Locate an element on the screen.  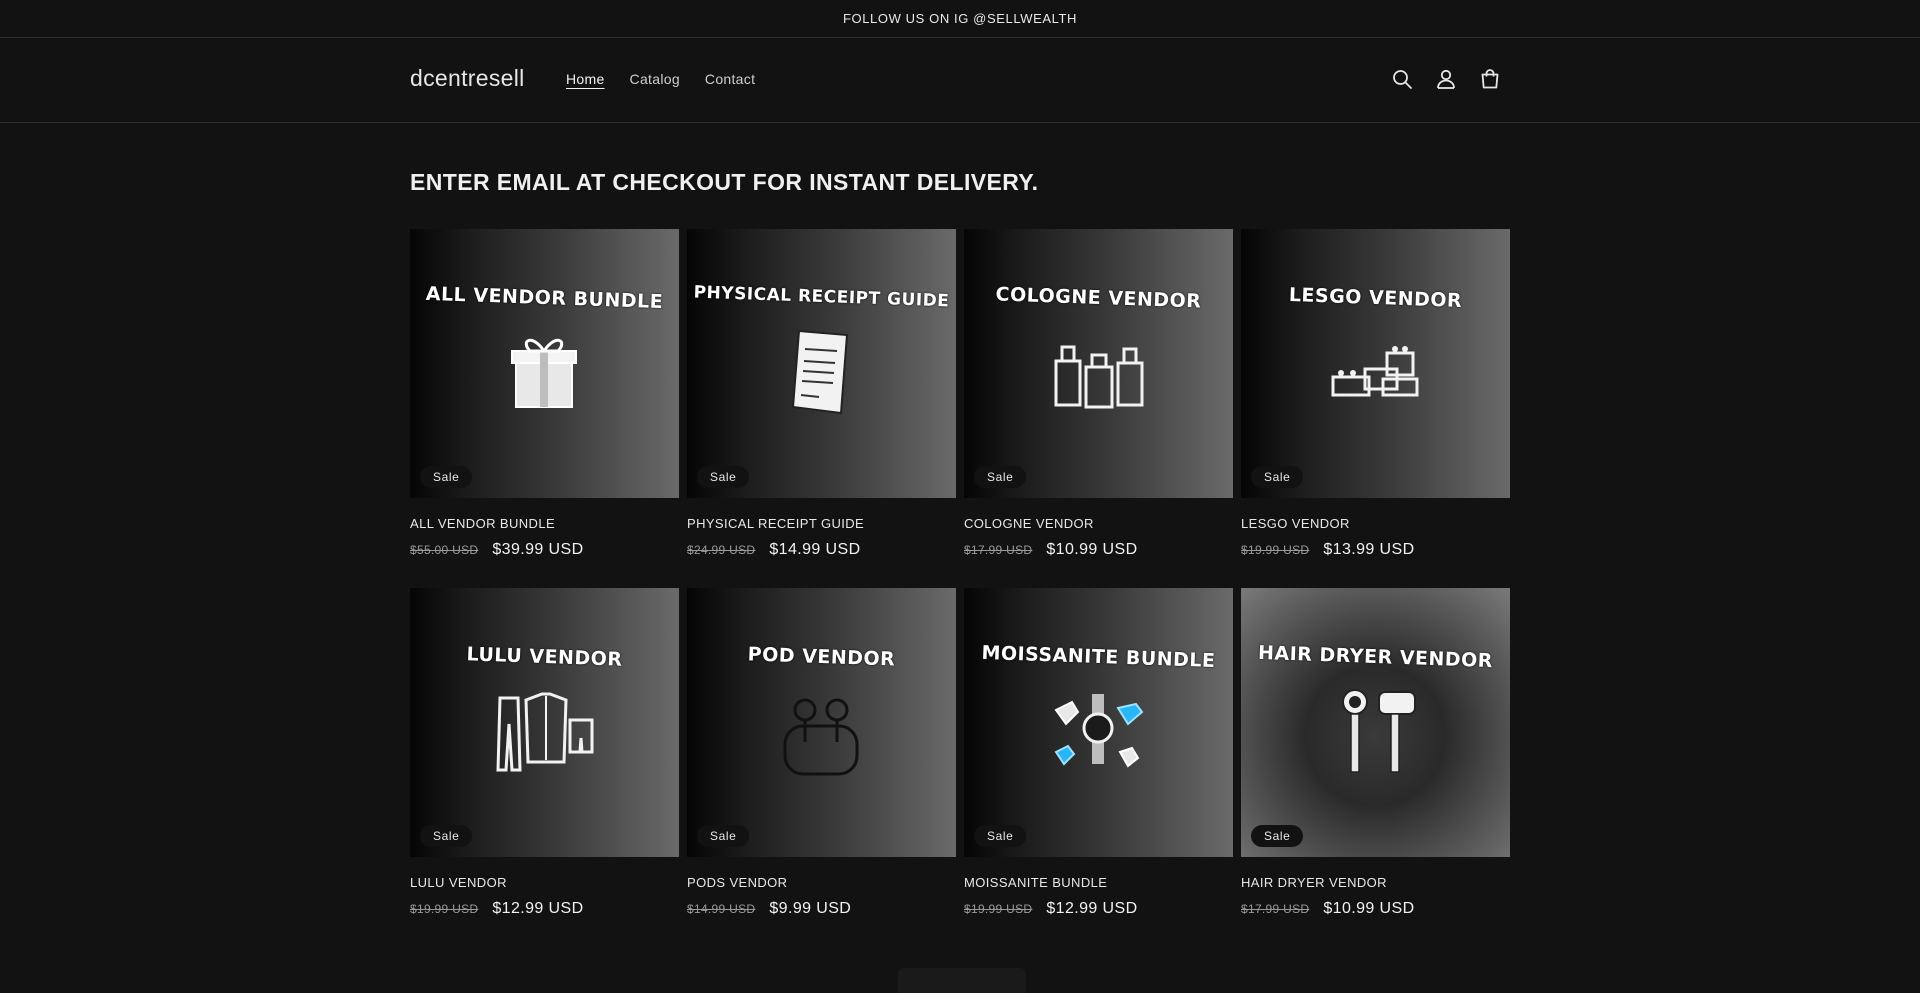
clothing-icon is located at coordinates (545, 732).